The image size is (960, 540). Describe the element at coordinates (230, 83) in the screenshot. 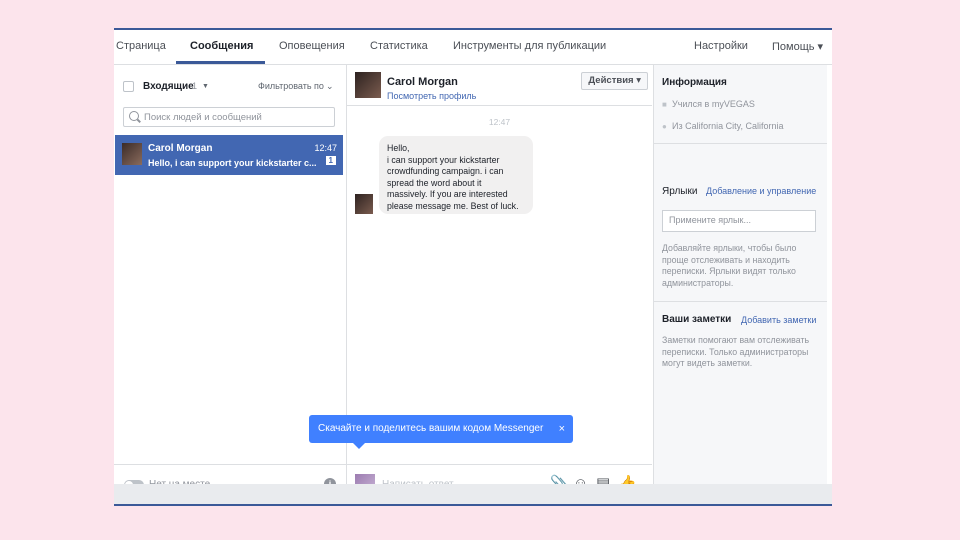

I see `inbox-header: Входящие 1 ▼ Фильтровать по ⌄` at that location.